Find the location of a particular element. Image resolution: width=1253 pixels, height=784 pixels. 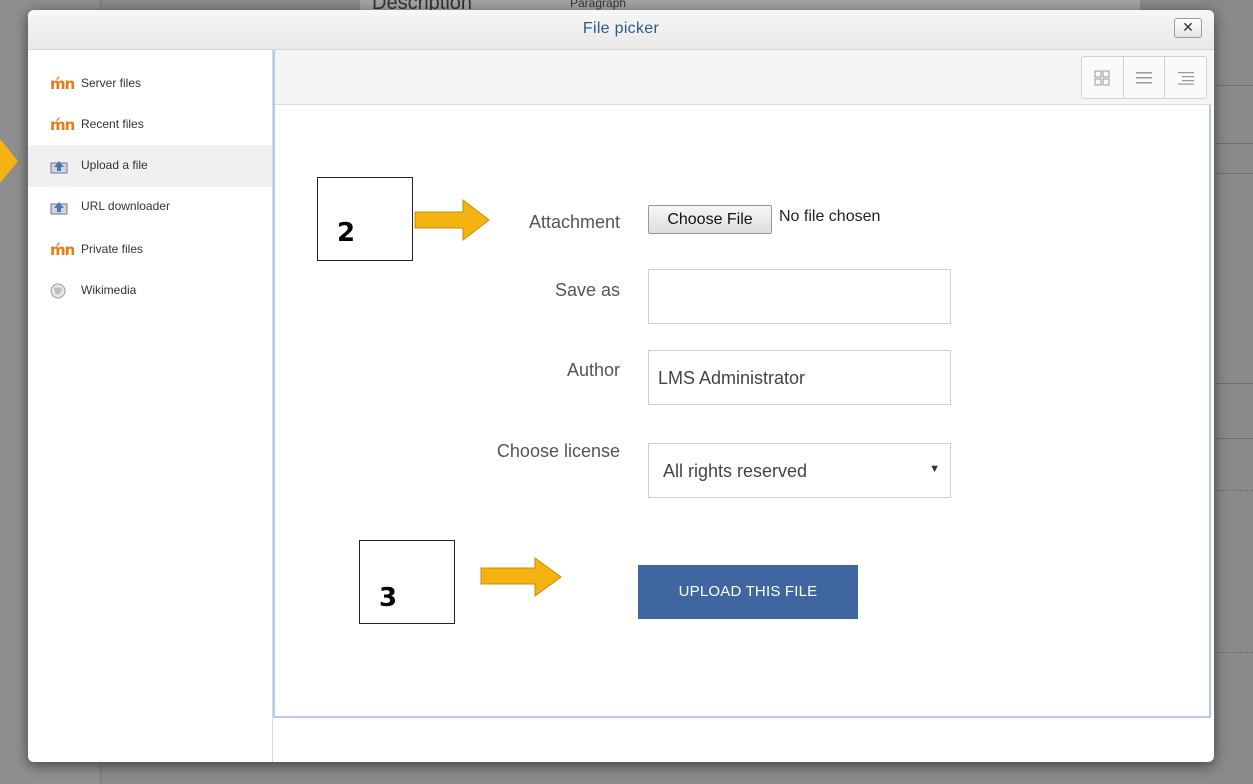

upload-icon is located at coordinates (59, 166).